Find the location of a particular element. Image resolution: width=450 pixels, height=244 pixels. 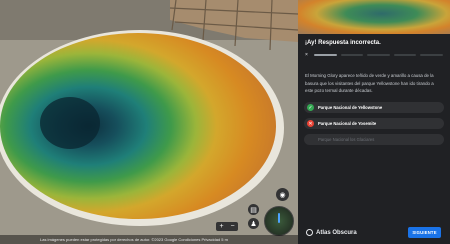

pegman-icon: ♟ is located at coordinates (253, 223).